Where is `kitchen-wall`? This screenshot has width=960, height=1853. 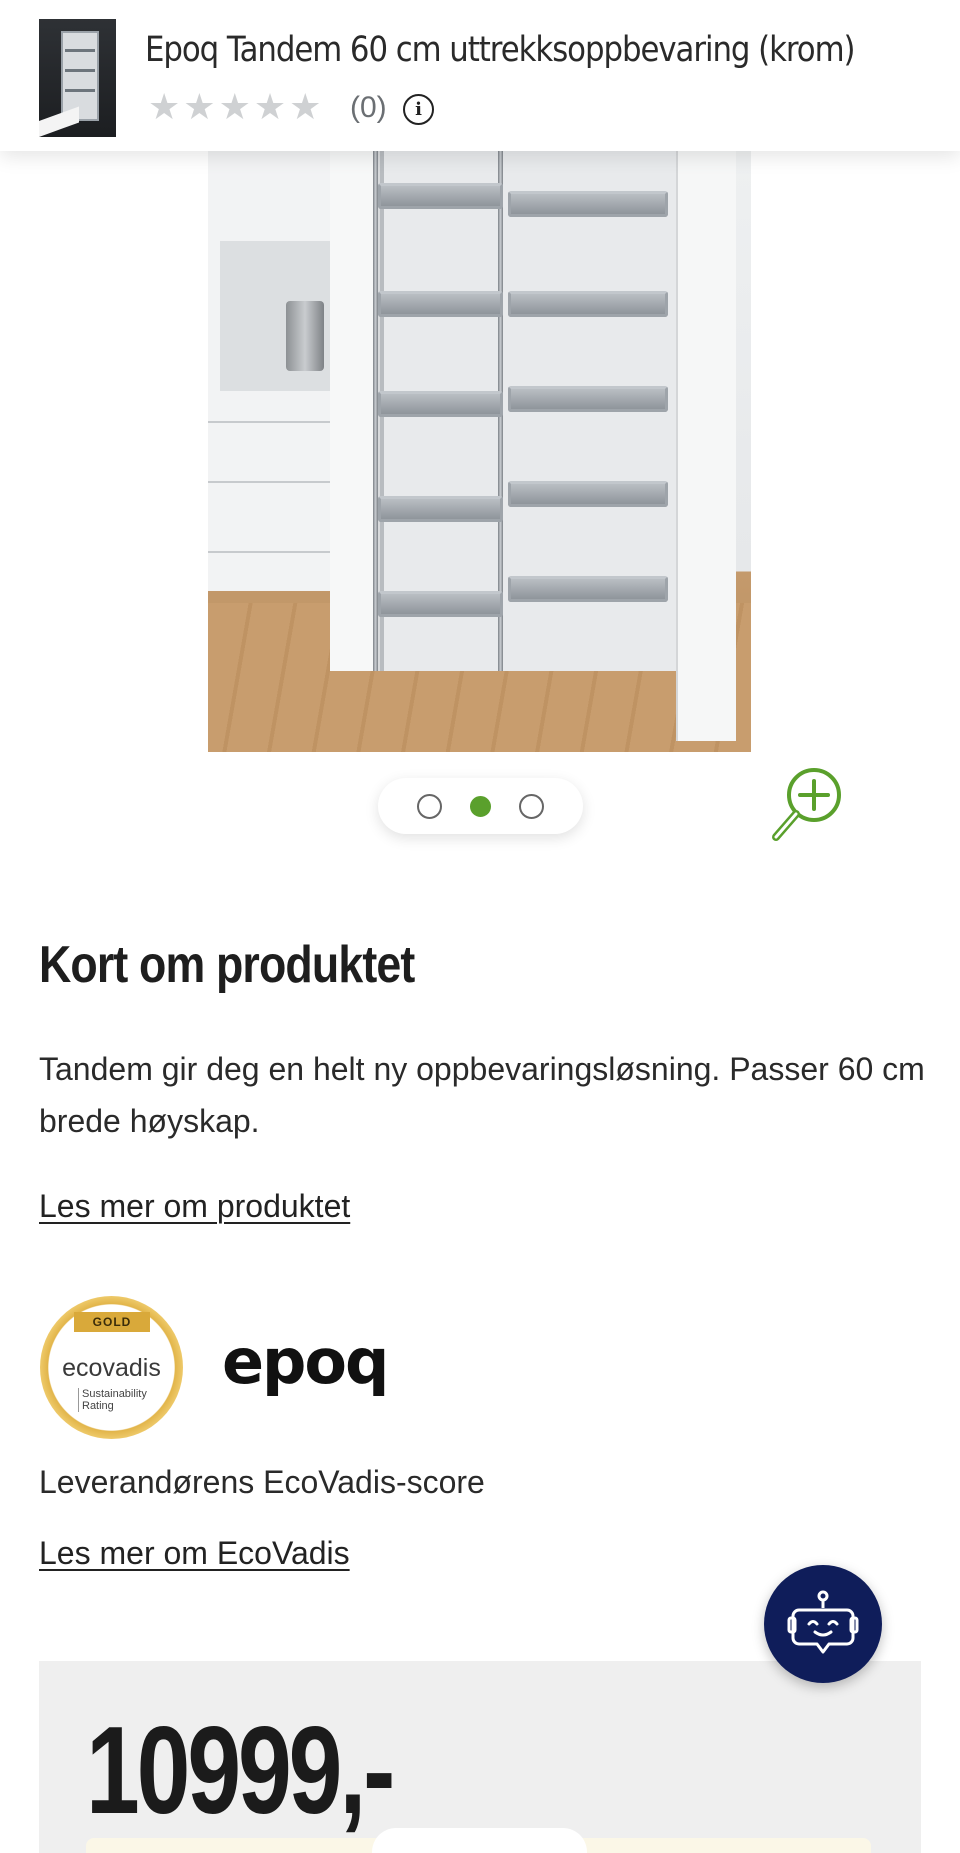 kitchen-wall is located at coordinates (273, 371).